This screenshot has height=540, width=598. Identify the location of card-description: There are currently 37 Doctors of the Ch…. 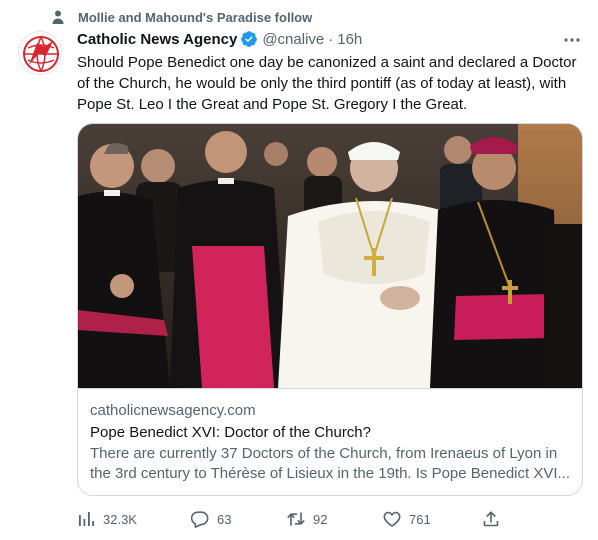
(330, 463).